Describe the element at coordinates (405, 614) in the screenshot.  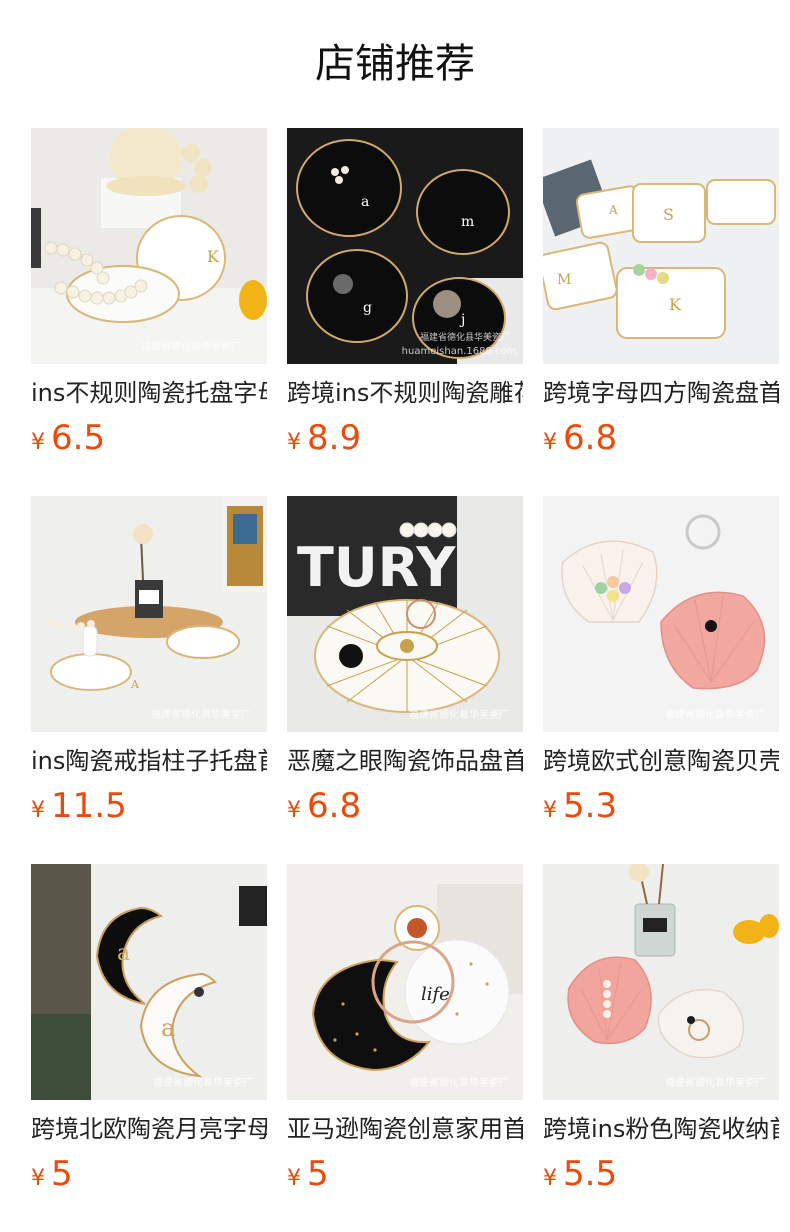
I see `product-image: TURY 福建省德化县华美瓷厂` at that location.